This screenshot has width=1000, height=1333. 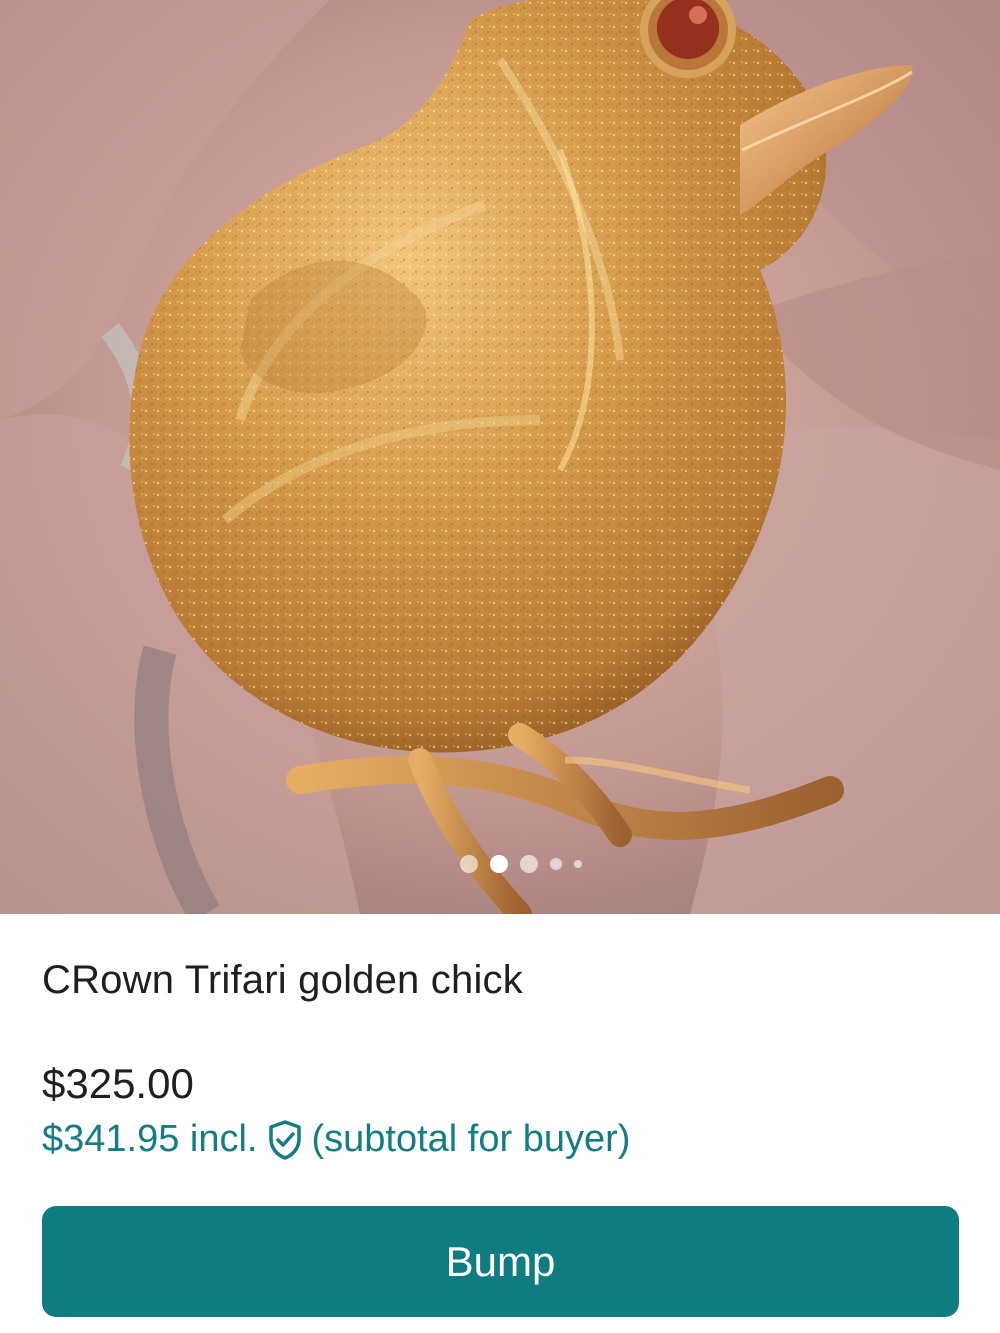 What do you see at coordinates (471, 1139) in the screenshot?
I see `buyer-note: (subtotal for buyer)` at bounding box center [471, 1139].